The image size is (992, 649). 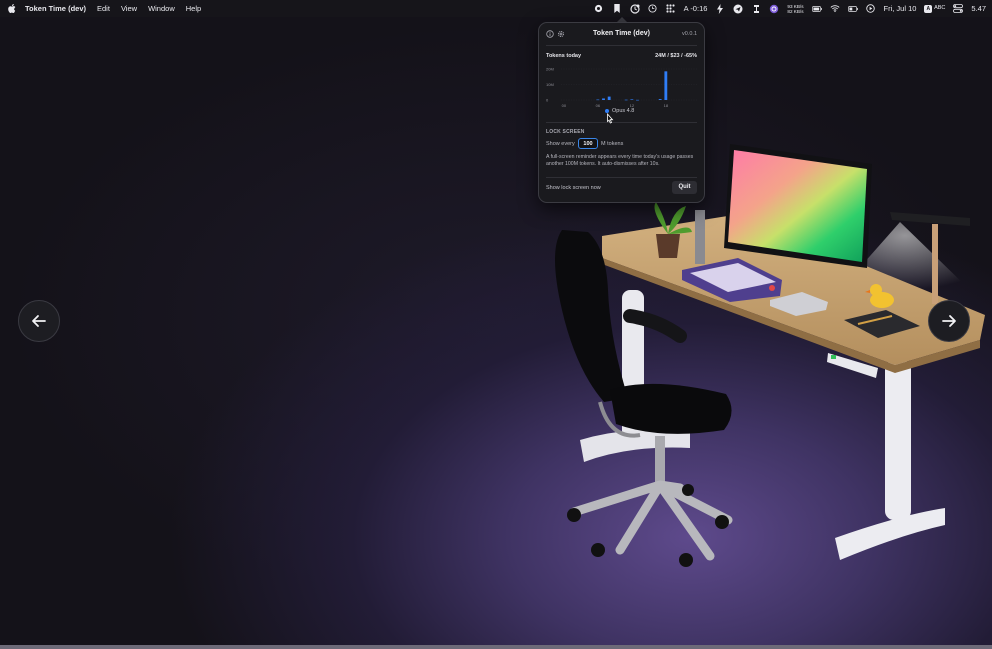 What do you see at coordinates (835, 9) in the screenshot?
I see `wifi-icon` at bounding box center [835, 9].